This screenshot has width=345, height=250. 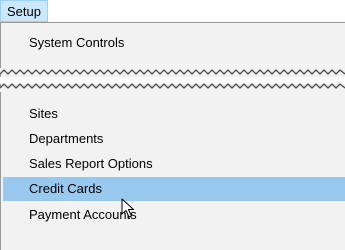 I want to click on menu-setup: Setup, so click(x=24, y=11).